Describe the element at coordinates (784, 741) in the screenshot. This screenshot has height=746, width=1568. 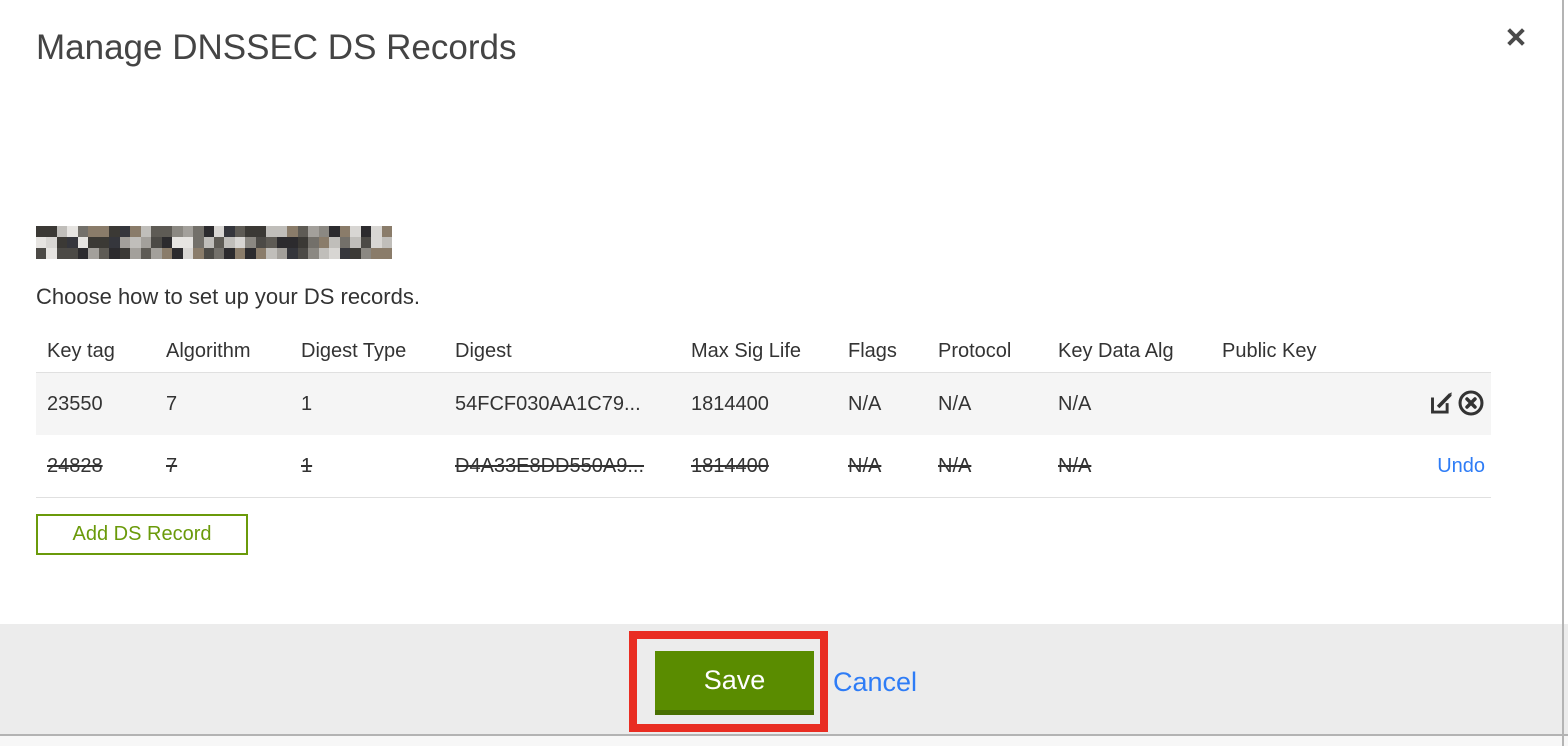
I see `bottom-strip` at that location.